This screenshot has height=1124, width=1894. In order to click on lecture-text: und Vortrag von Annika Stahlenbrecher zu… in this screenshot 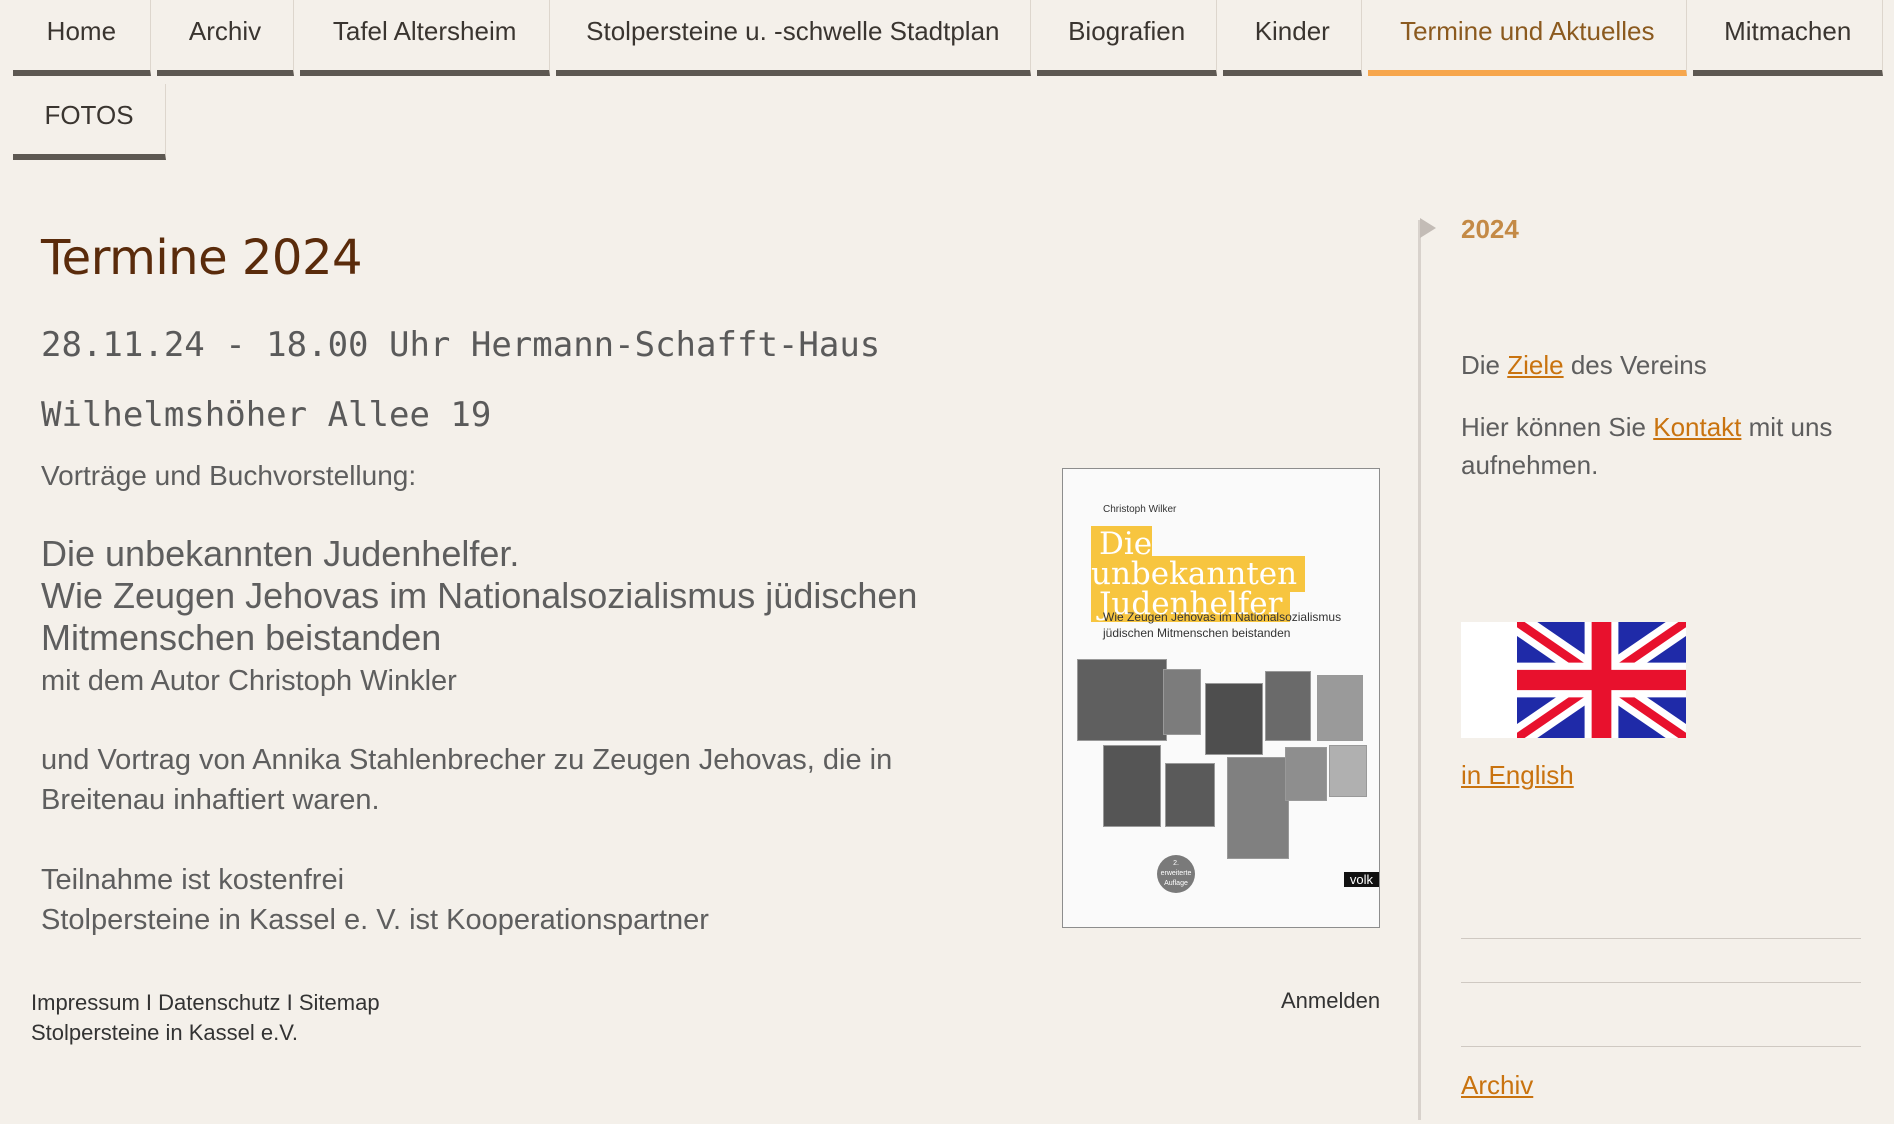, I will do `click(467, 780)`.